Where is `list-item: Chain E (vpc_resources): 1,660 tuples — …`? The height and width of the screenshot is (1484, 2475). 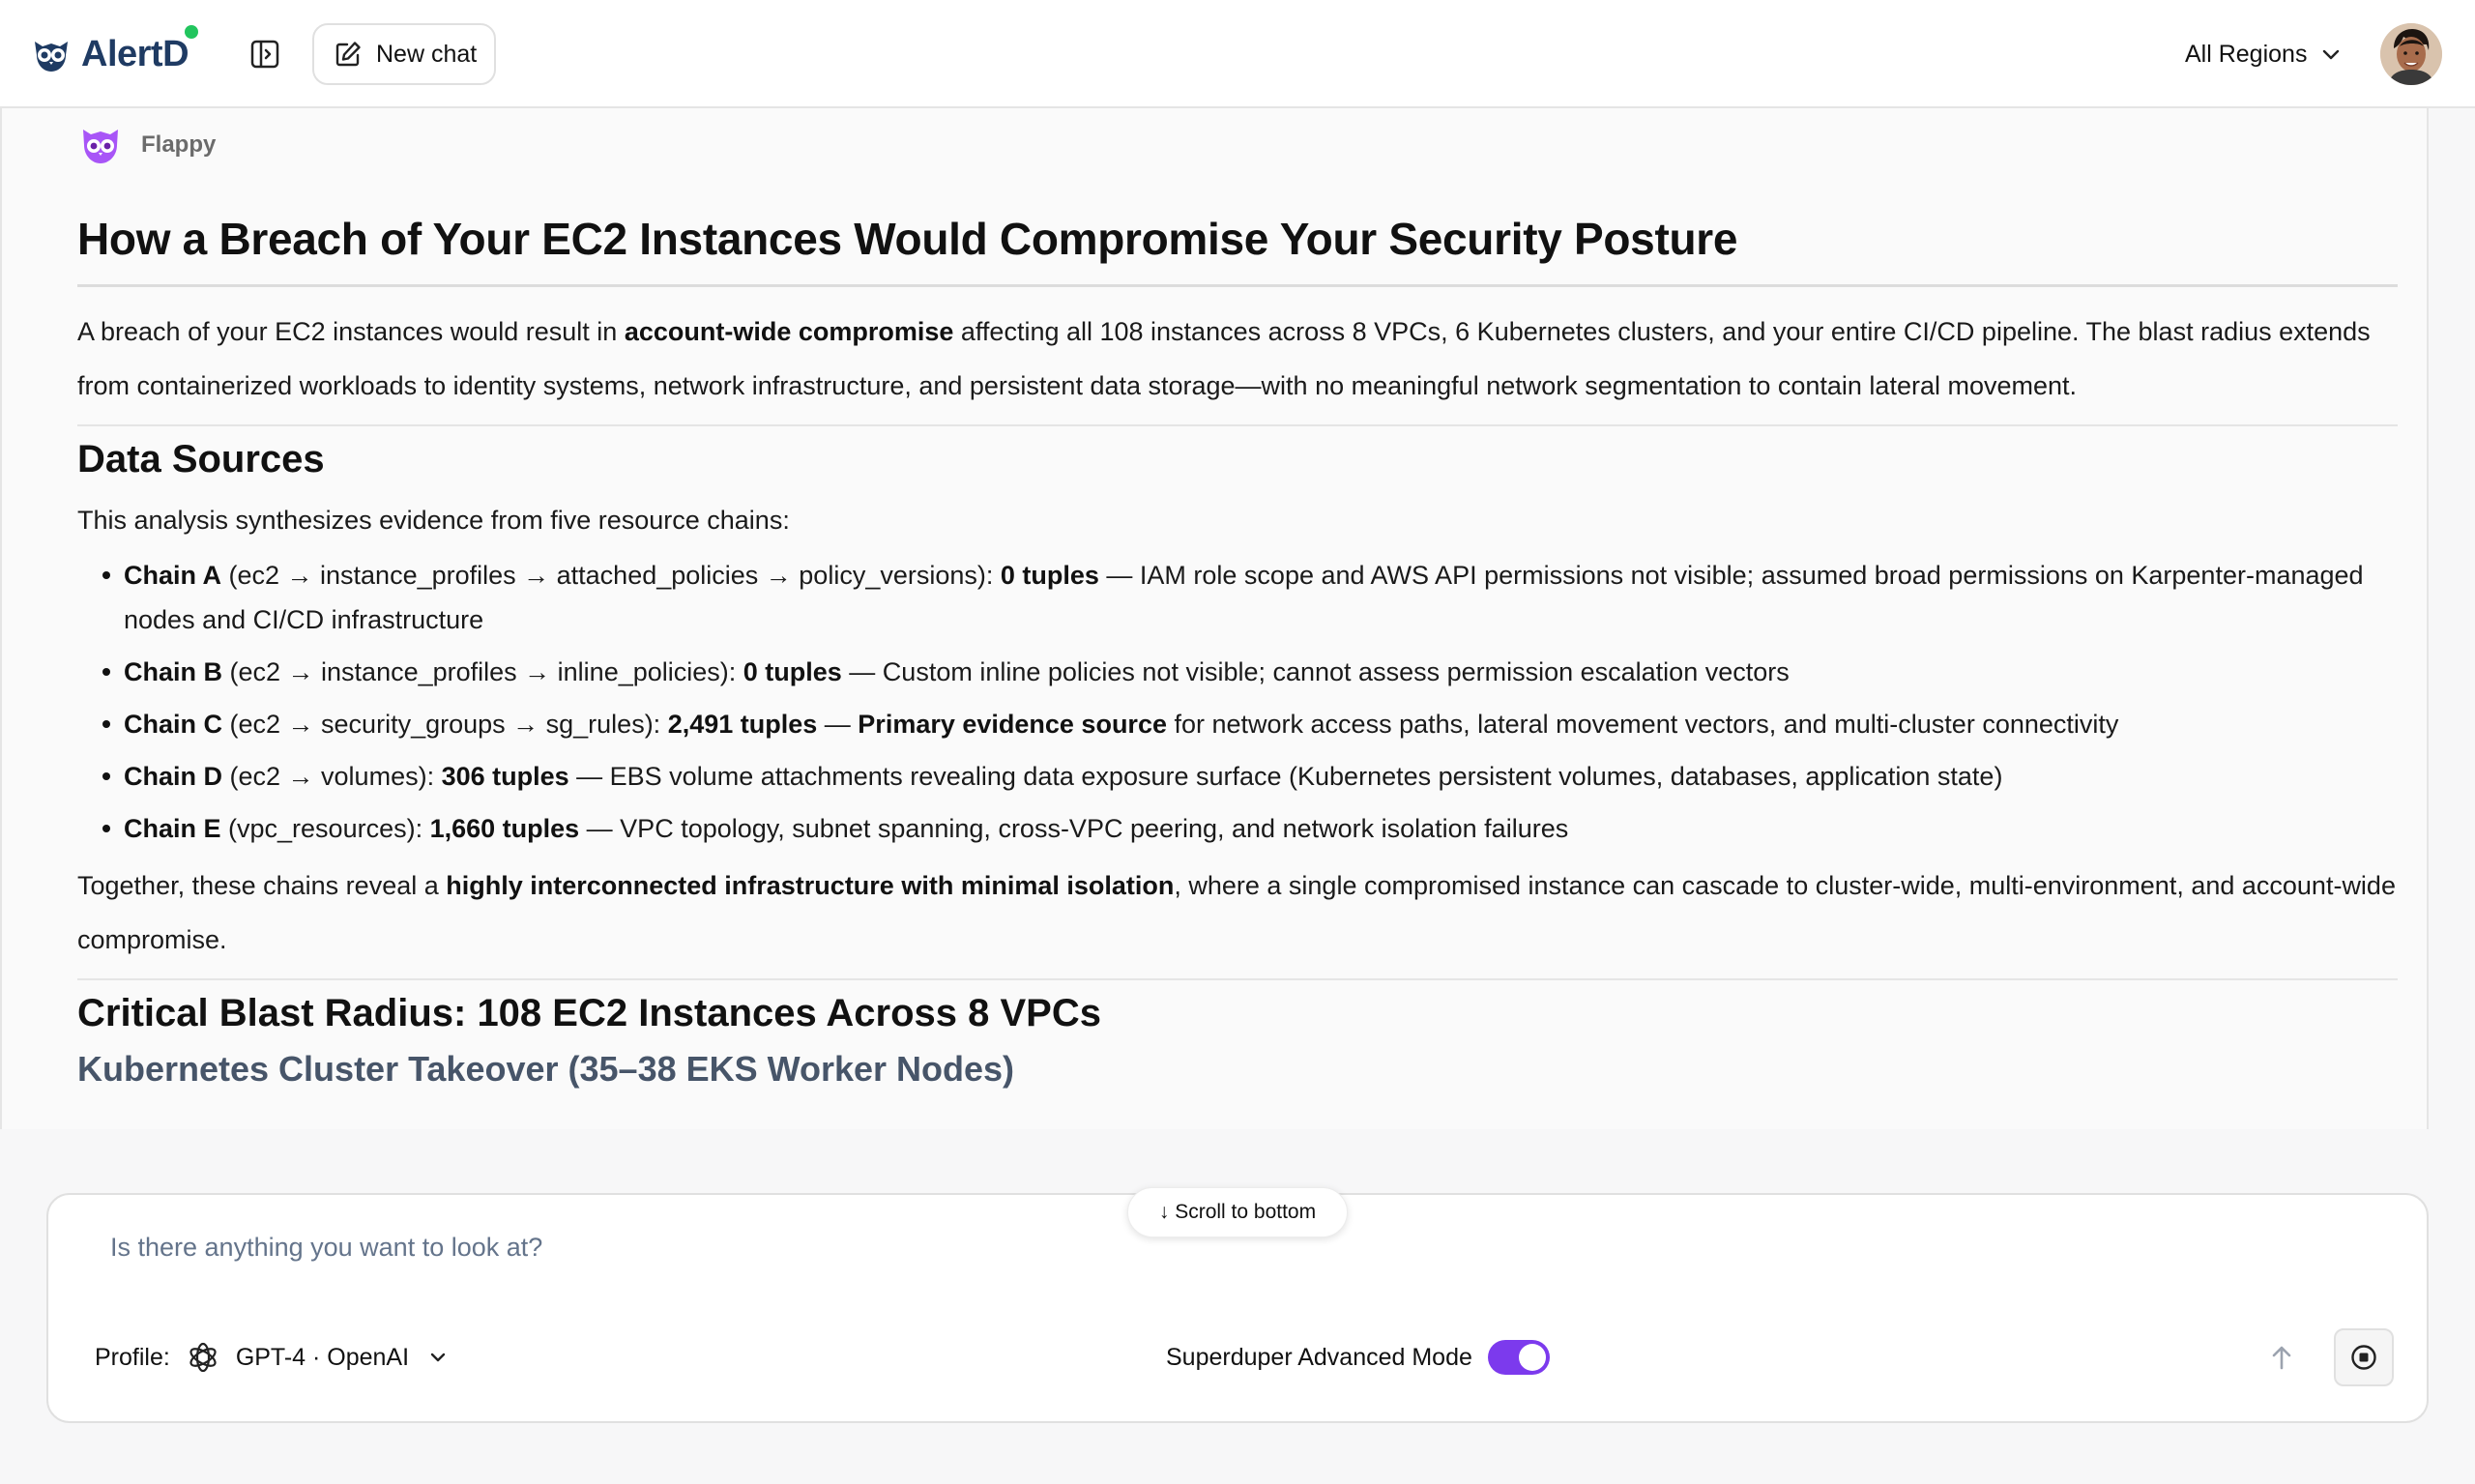 list-item: Chain E (vpc_resources): 1,660 tuples — … is located at coordinates (1250, 828).